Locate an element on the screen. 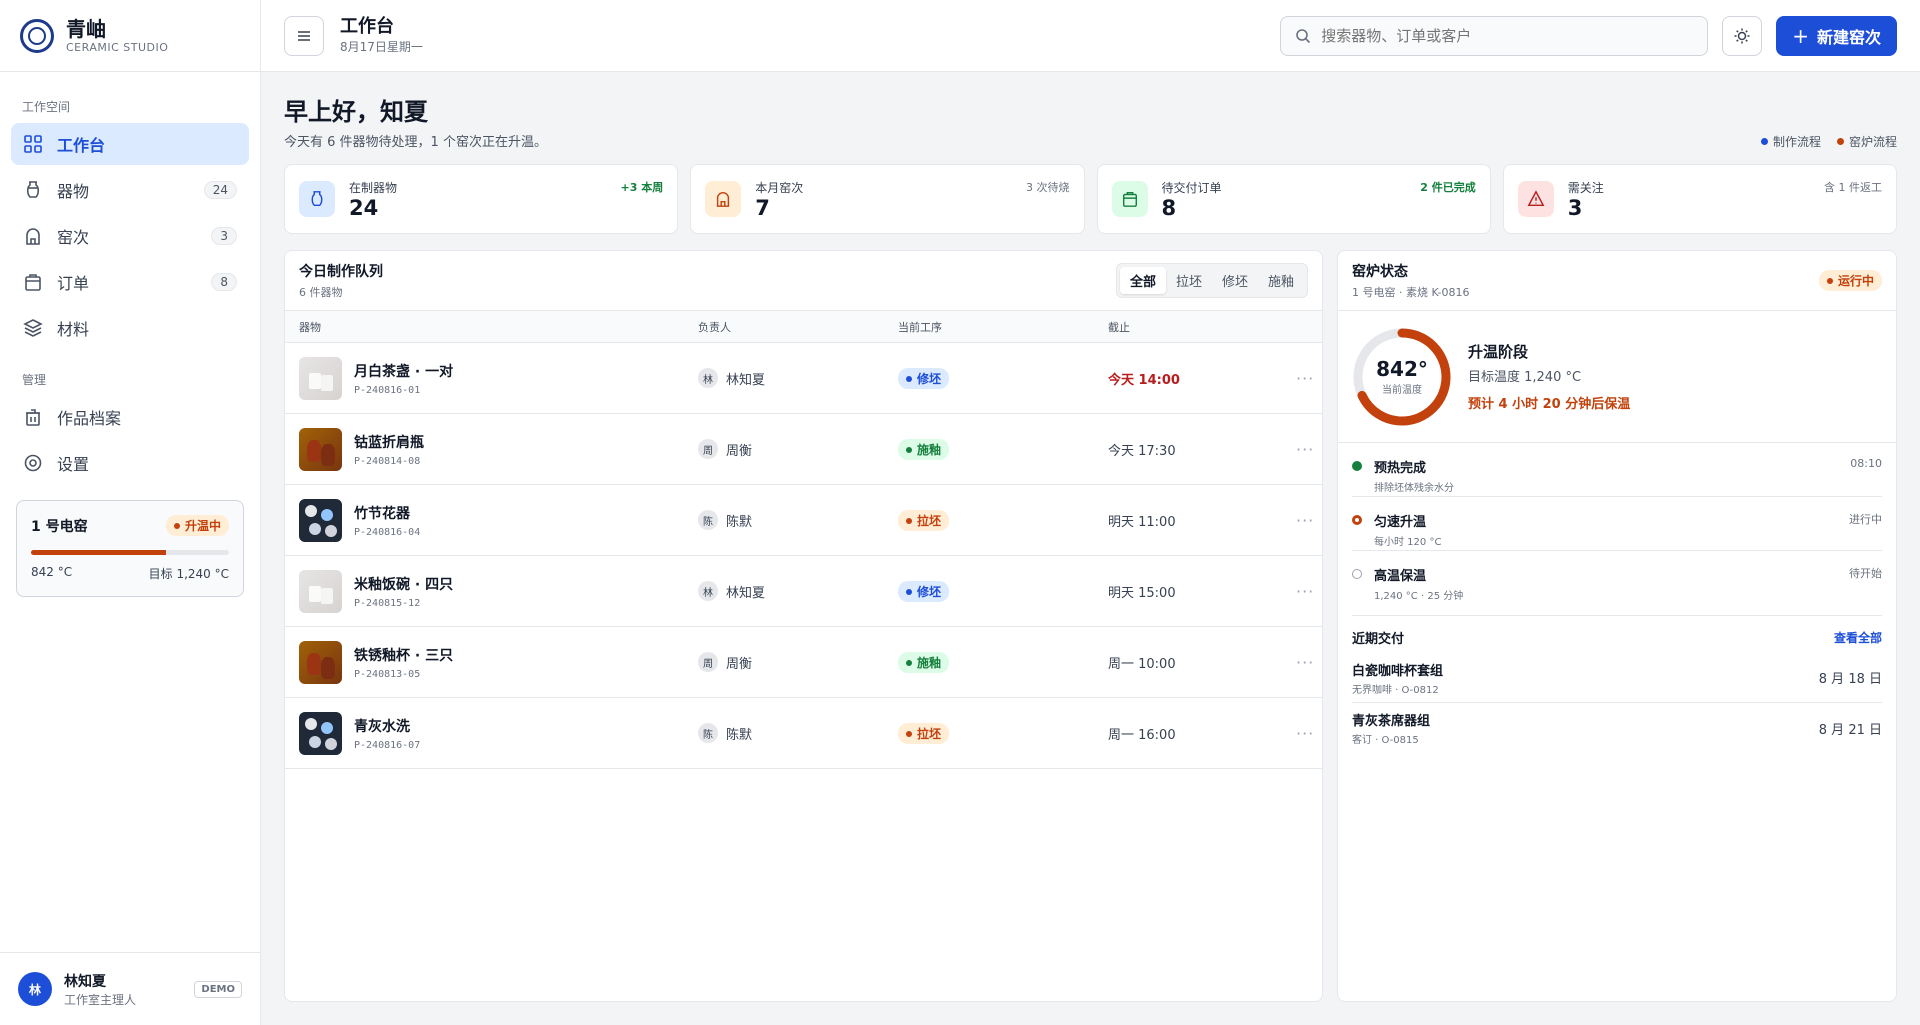 Image resolution: width=1920 pixels, height=1025 pixels. user-name: 林知夏 is located at coordinates (85, 981).